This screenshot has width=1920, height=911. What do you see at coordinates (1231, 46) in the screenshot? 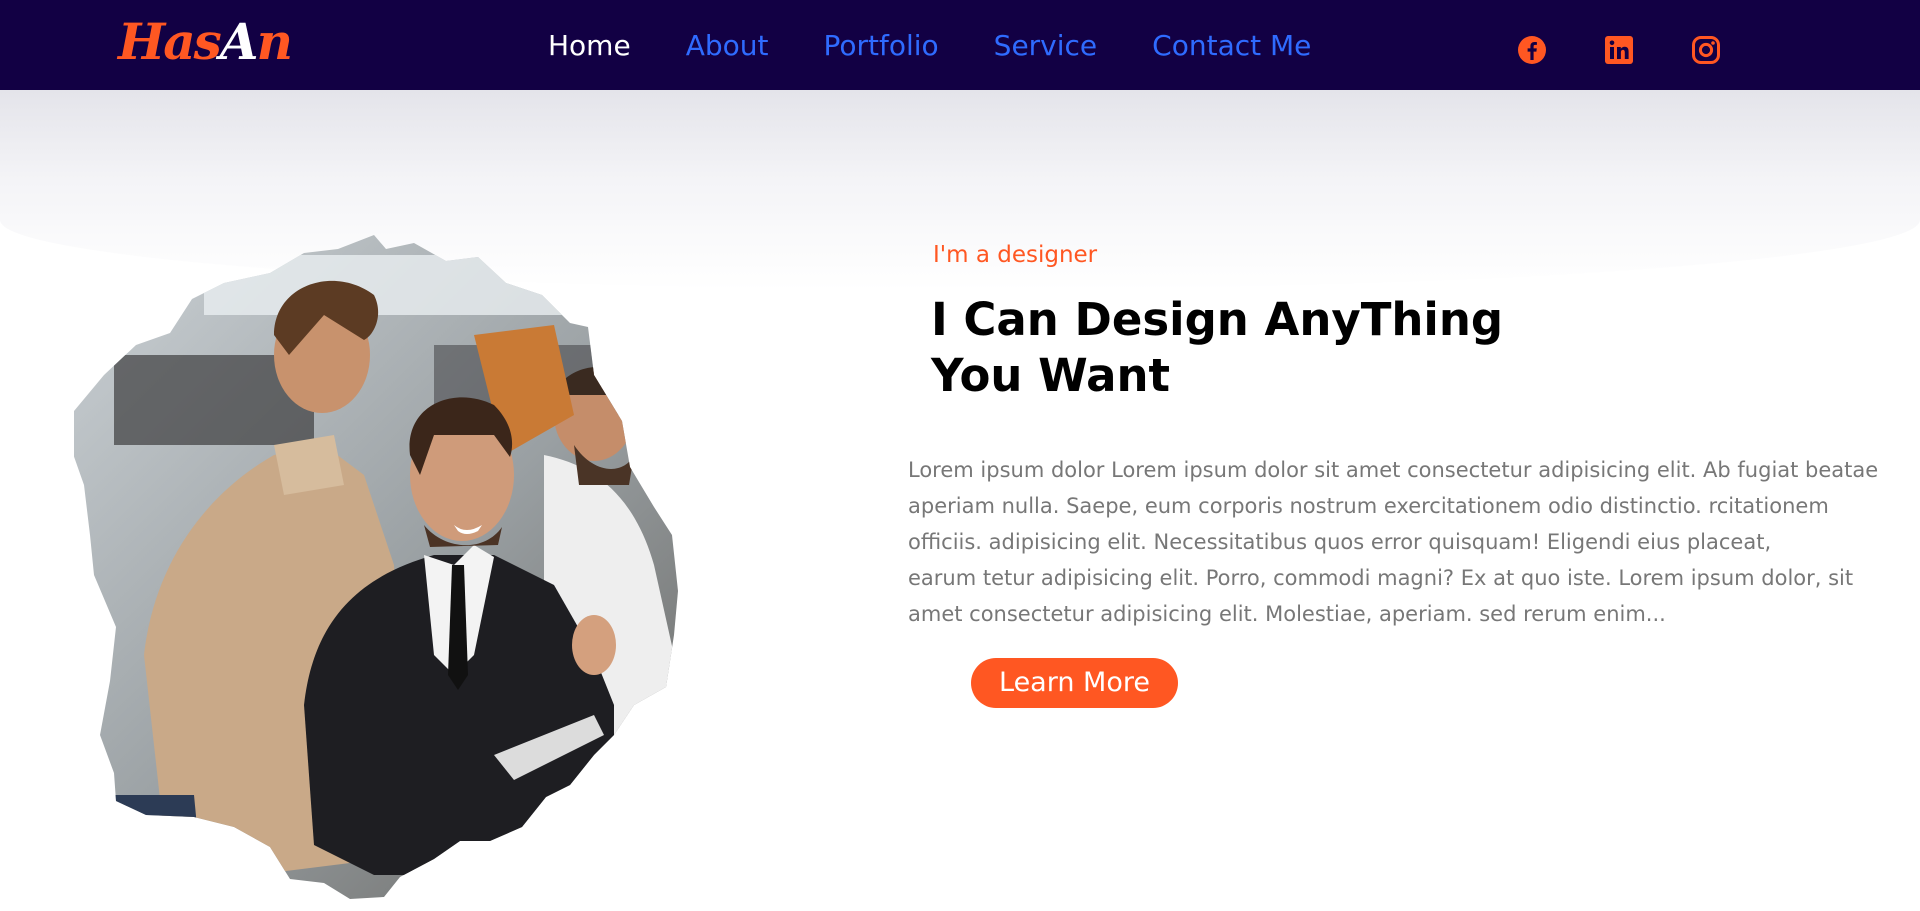
I see `nav-link-contact: Contact Me` at bounding box center [1231, 46].